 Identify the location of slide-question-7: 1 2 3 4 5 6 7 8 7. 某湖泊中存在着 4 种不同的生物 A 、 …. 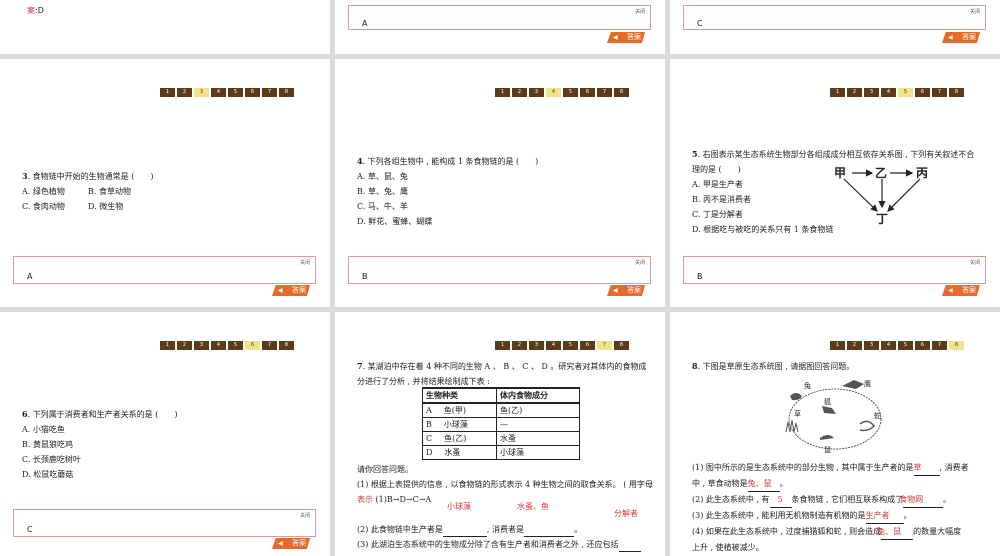
(500, 434).